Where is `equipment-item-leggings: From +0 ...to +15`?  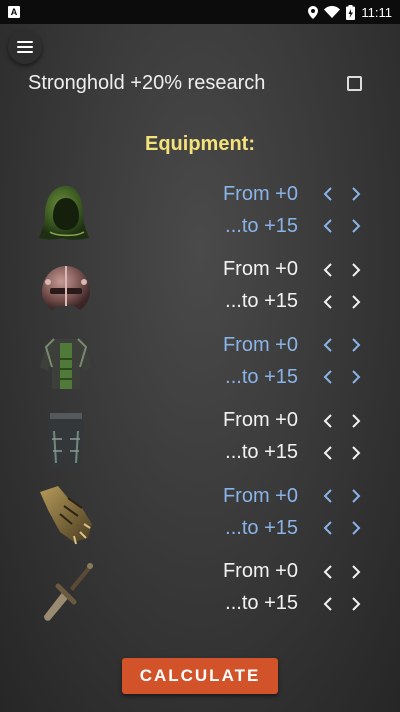
equipment-item-leggings: From +0 ...to +15 is located at coordinates (200, 443).